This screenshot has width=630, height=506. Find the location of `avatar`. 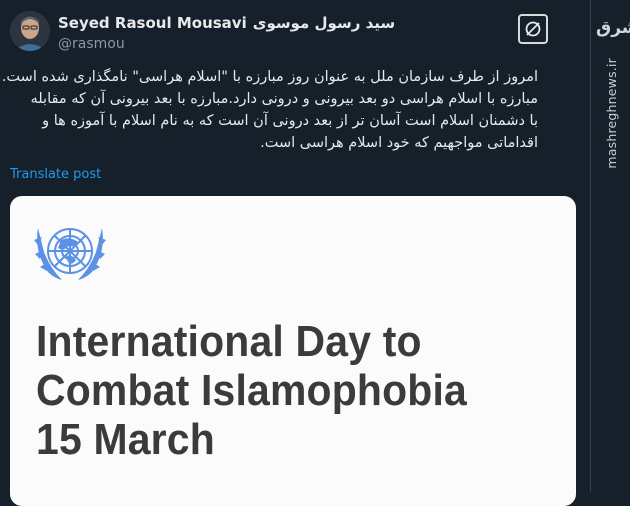

avatar is located at coordinates (30, 31).